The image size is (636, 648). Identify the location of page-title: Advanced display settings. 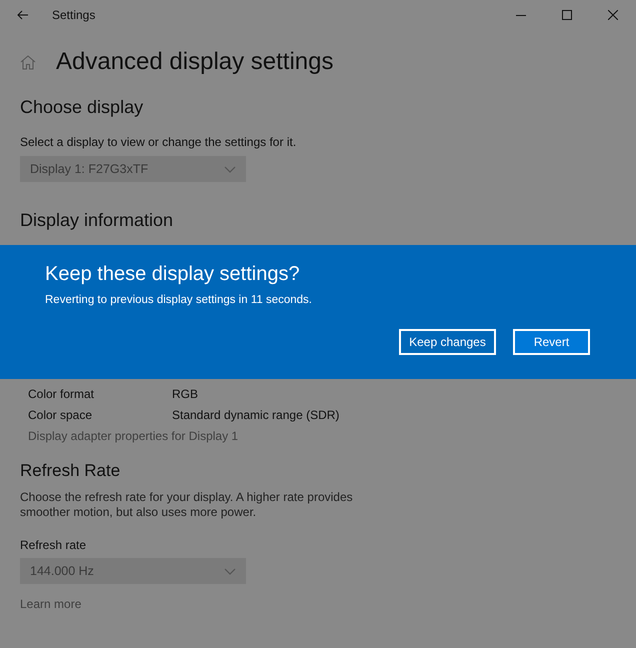
(195, 62).